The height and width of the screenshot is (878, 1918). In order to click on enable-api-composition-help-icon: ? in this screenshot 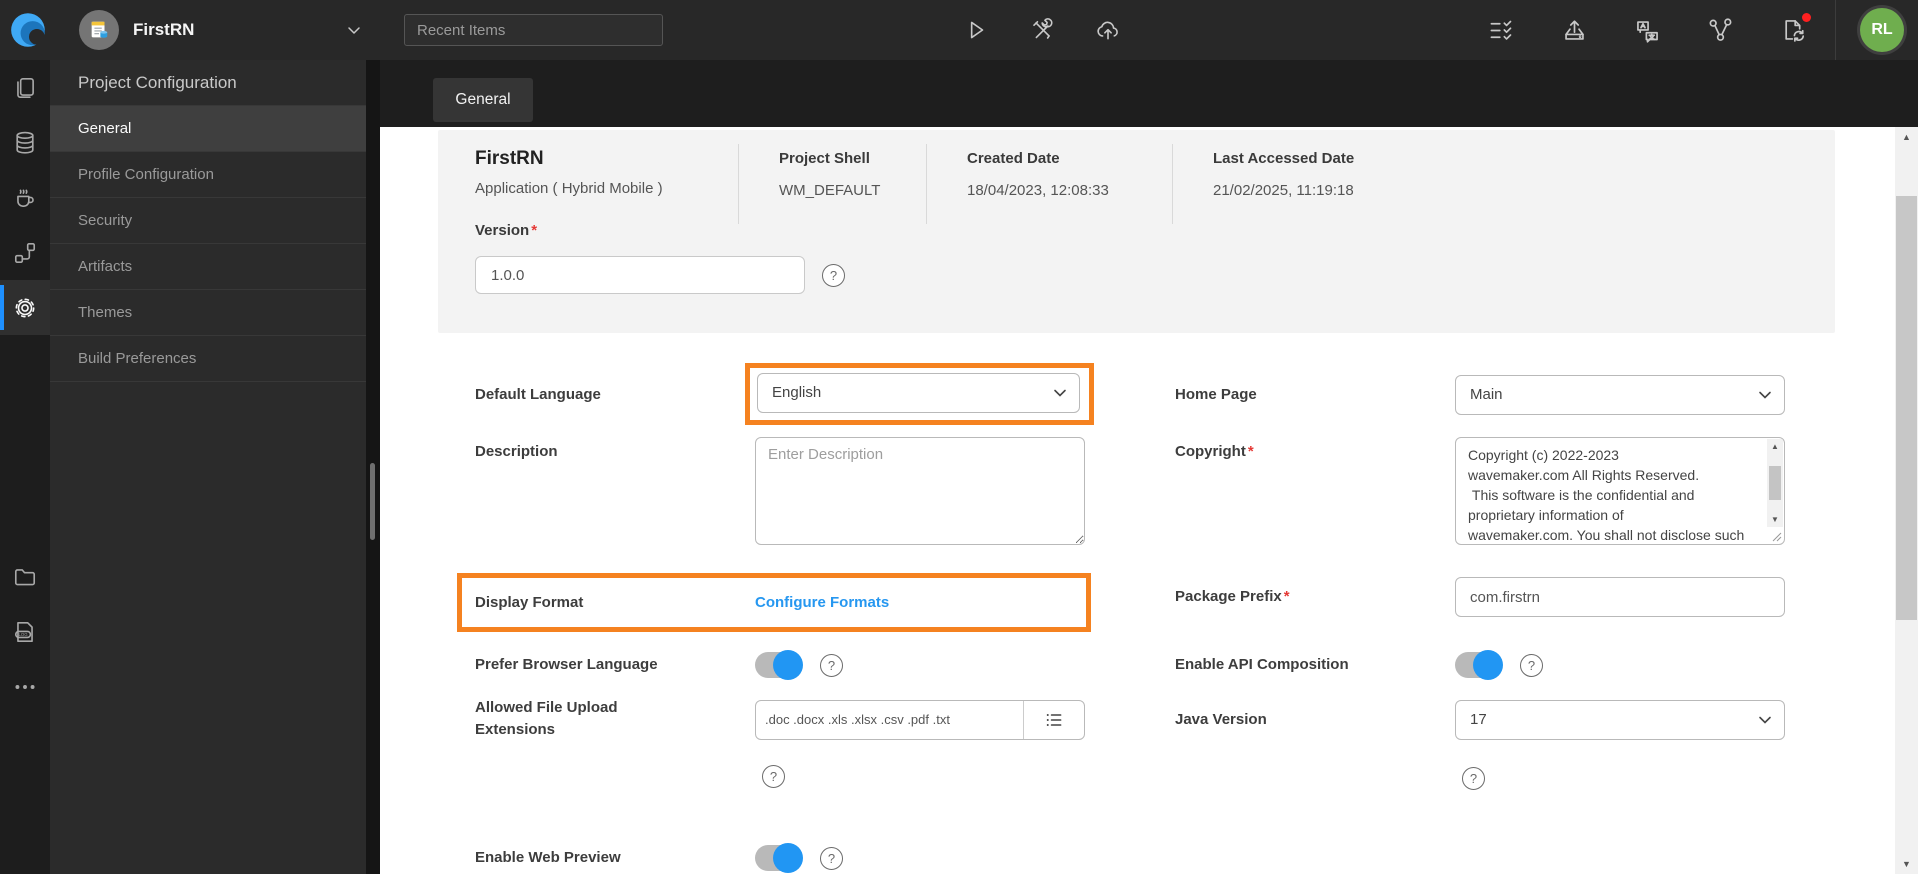, I will do `click(1531, 665)`.